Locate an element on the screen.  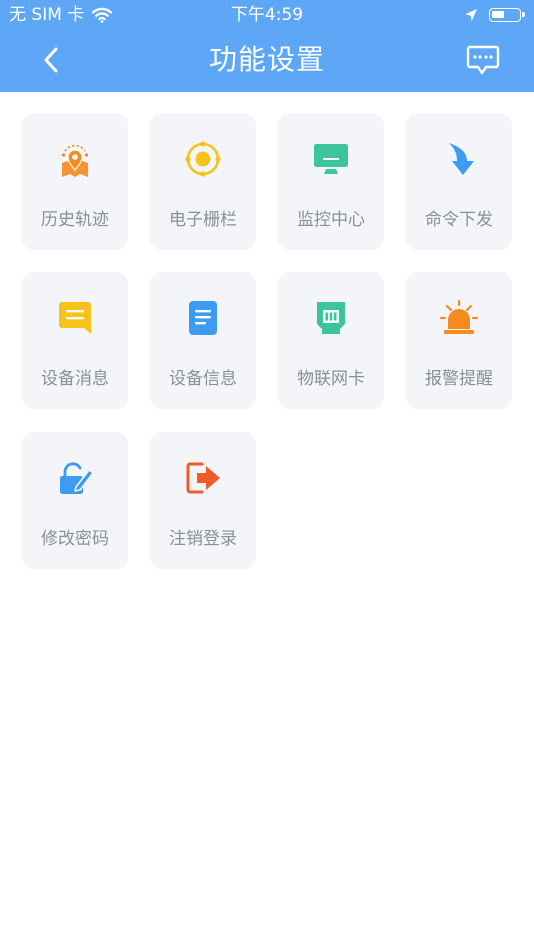
alarm-light-icon is located at coordinates (459, 317).